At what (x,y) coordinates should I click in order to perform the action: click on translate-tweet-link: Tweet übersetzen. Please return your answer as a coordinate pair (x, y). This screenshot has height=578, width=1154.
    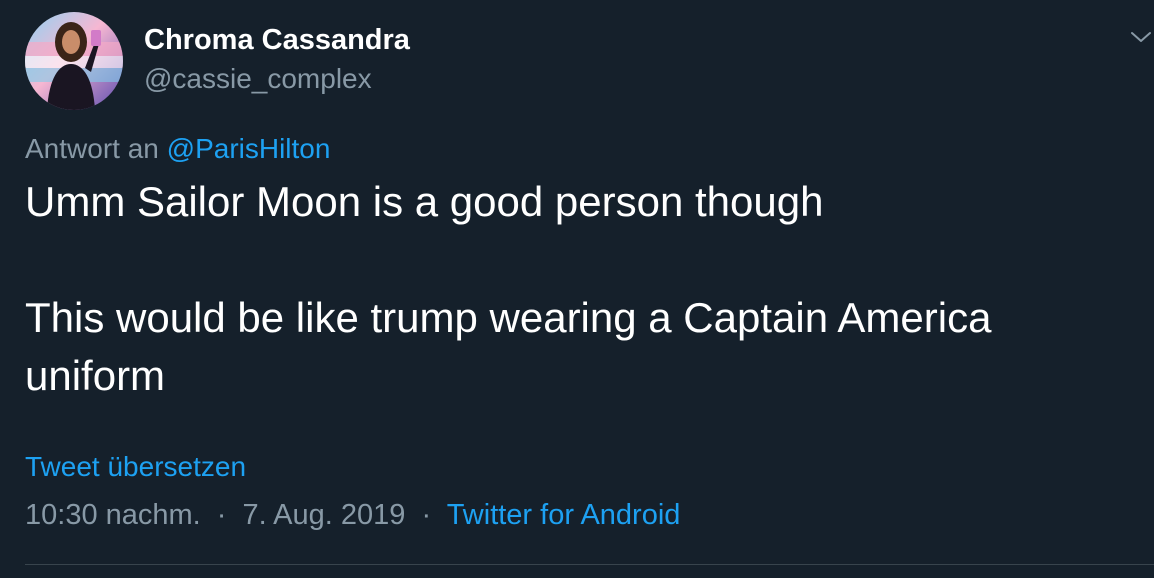
    Looking at the image, I should click on (135, 467).